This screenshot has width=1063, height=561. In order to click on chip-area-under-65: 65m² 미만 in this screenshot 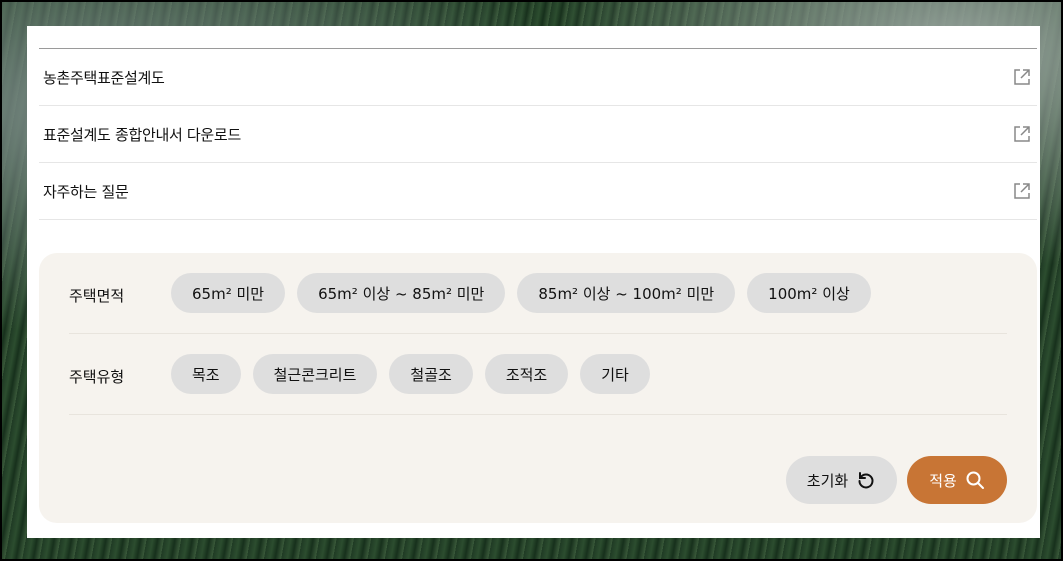, I will do `click(228, 293)`.